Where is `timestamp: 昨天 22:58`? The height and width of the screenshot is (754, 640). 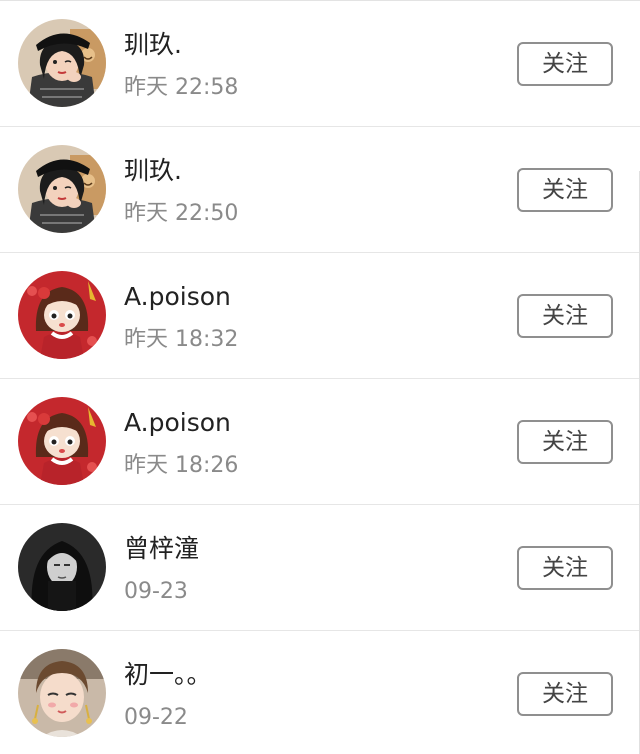 timestamp: 昨天 22:58 is located at coordinates (181, 87).